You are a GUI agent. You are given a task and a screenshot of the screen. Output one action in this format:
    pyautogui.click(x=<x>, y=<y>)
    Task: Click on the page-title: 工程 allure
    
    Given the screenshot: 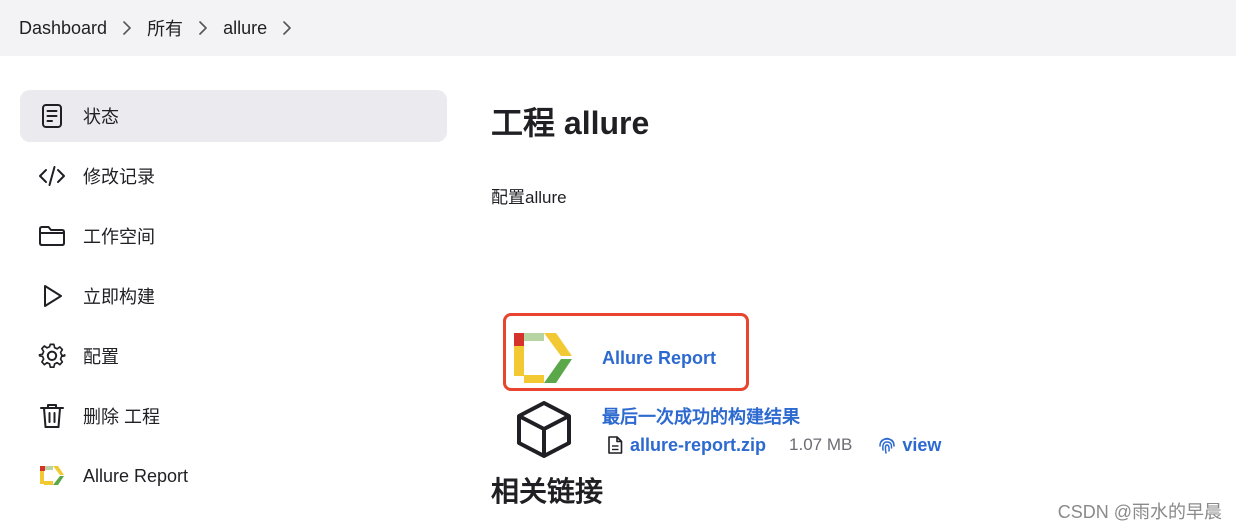 What is the action you would take?
    pyautogui.click(x=570, y=123)
    